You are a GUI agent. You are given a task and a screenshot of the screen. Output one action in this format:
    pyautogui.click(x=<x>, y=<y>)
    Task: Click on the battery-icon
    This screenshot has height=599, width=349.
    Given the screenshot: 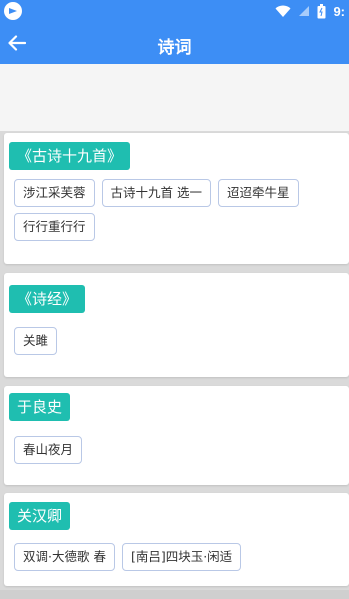 What is the action you would take?
    pyautogui.click(x=321, y=10)
    